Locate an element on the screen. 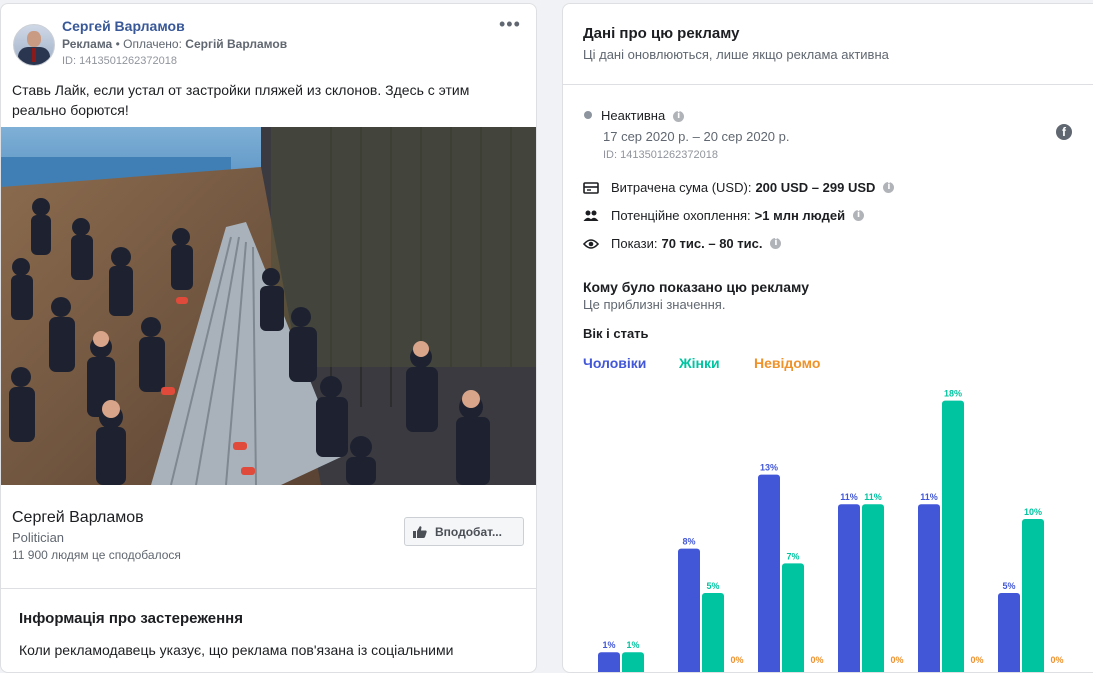  thumbs-up-icon is located at coordinates (420, 531).